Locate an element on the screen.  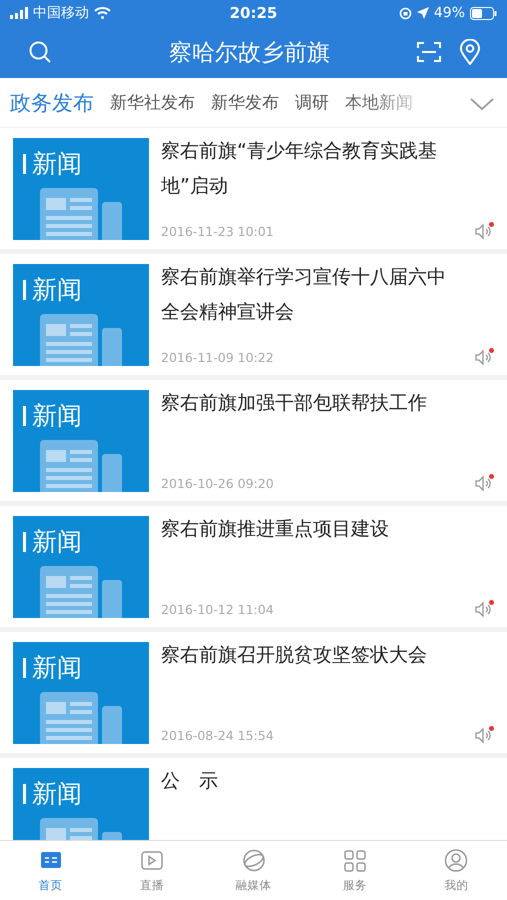
globe-icon is located at coordinates (253, 860).